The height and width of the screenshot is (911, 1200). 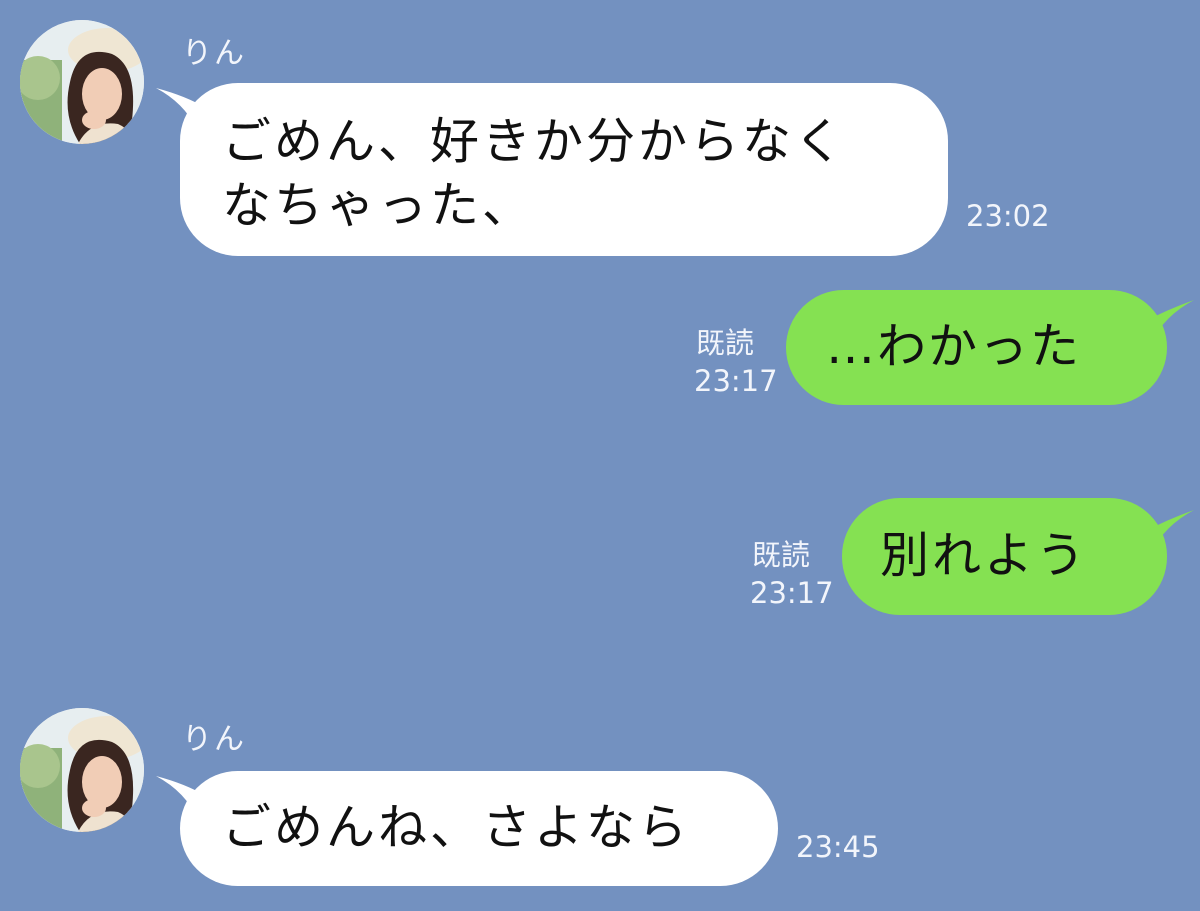 I want to click on message-bubble: ごめん、好きか分からなく なちゃった、, so click(x=564, y=169).